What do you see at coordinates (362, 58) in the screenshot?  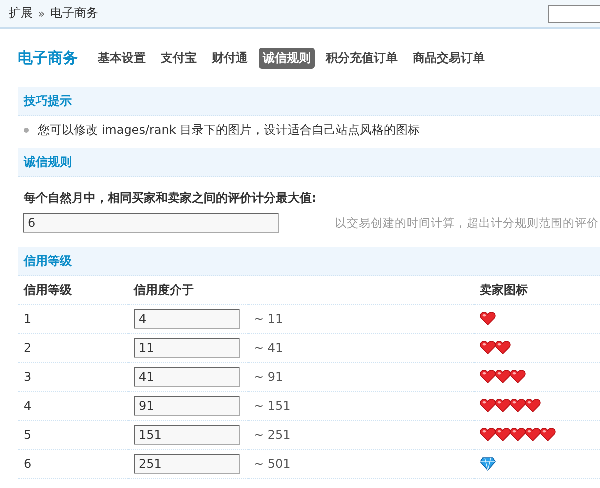 I see `tab: 积分充值订单` at bounding box center [362, 58].